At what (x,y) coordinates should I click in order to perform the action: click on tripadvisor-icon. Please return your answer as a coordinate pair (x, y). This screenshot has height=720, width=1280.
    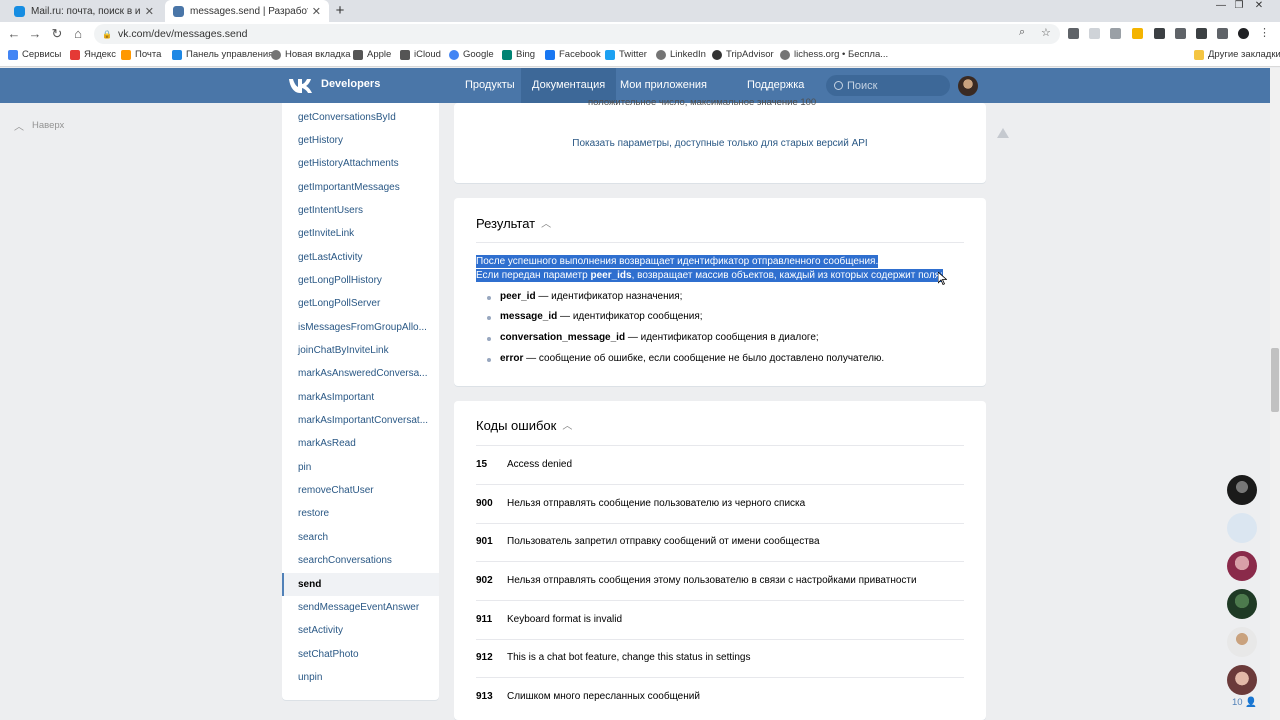
    Looking at the image, I should click on (717, 54).